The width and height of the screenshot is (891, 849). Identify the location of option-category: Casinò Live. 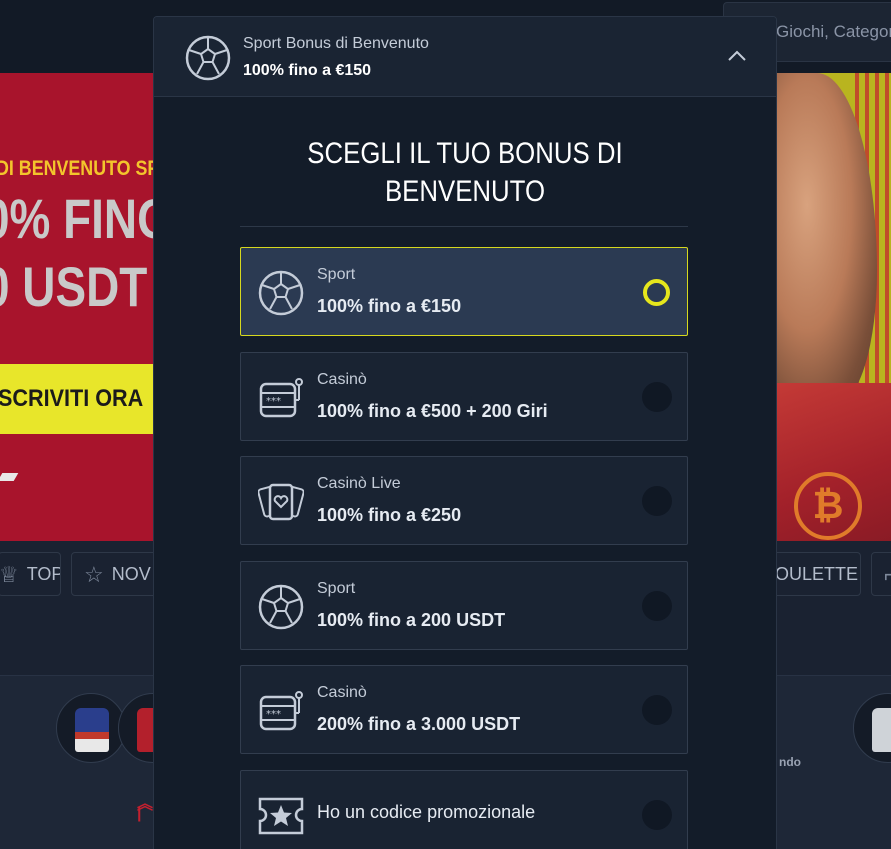
(359, 483).